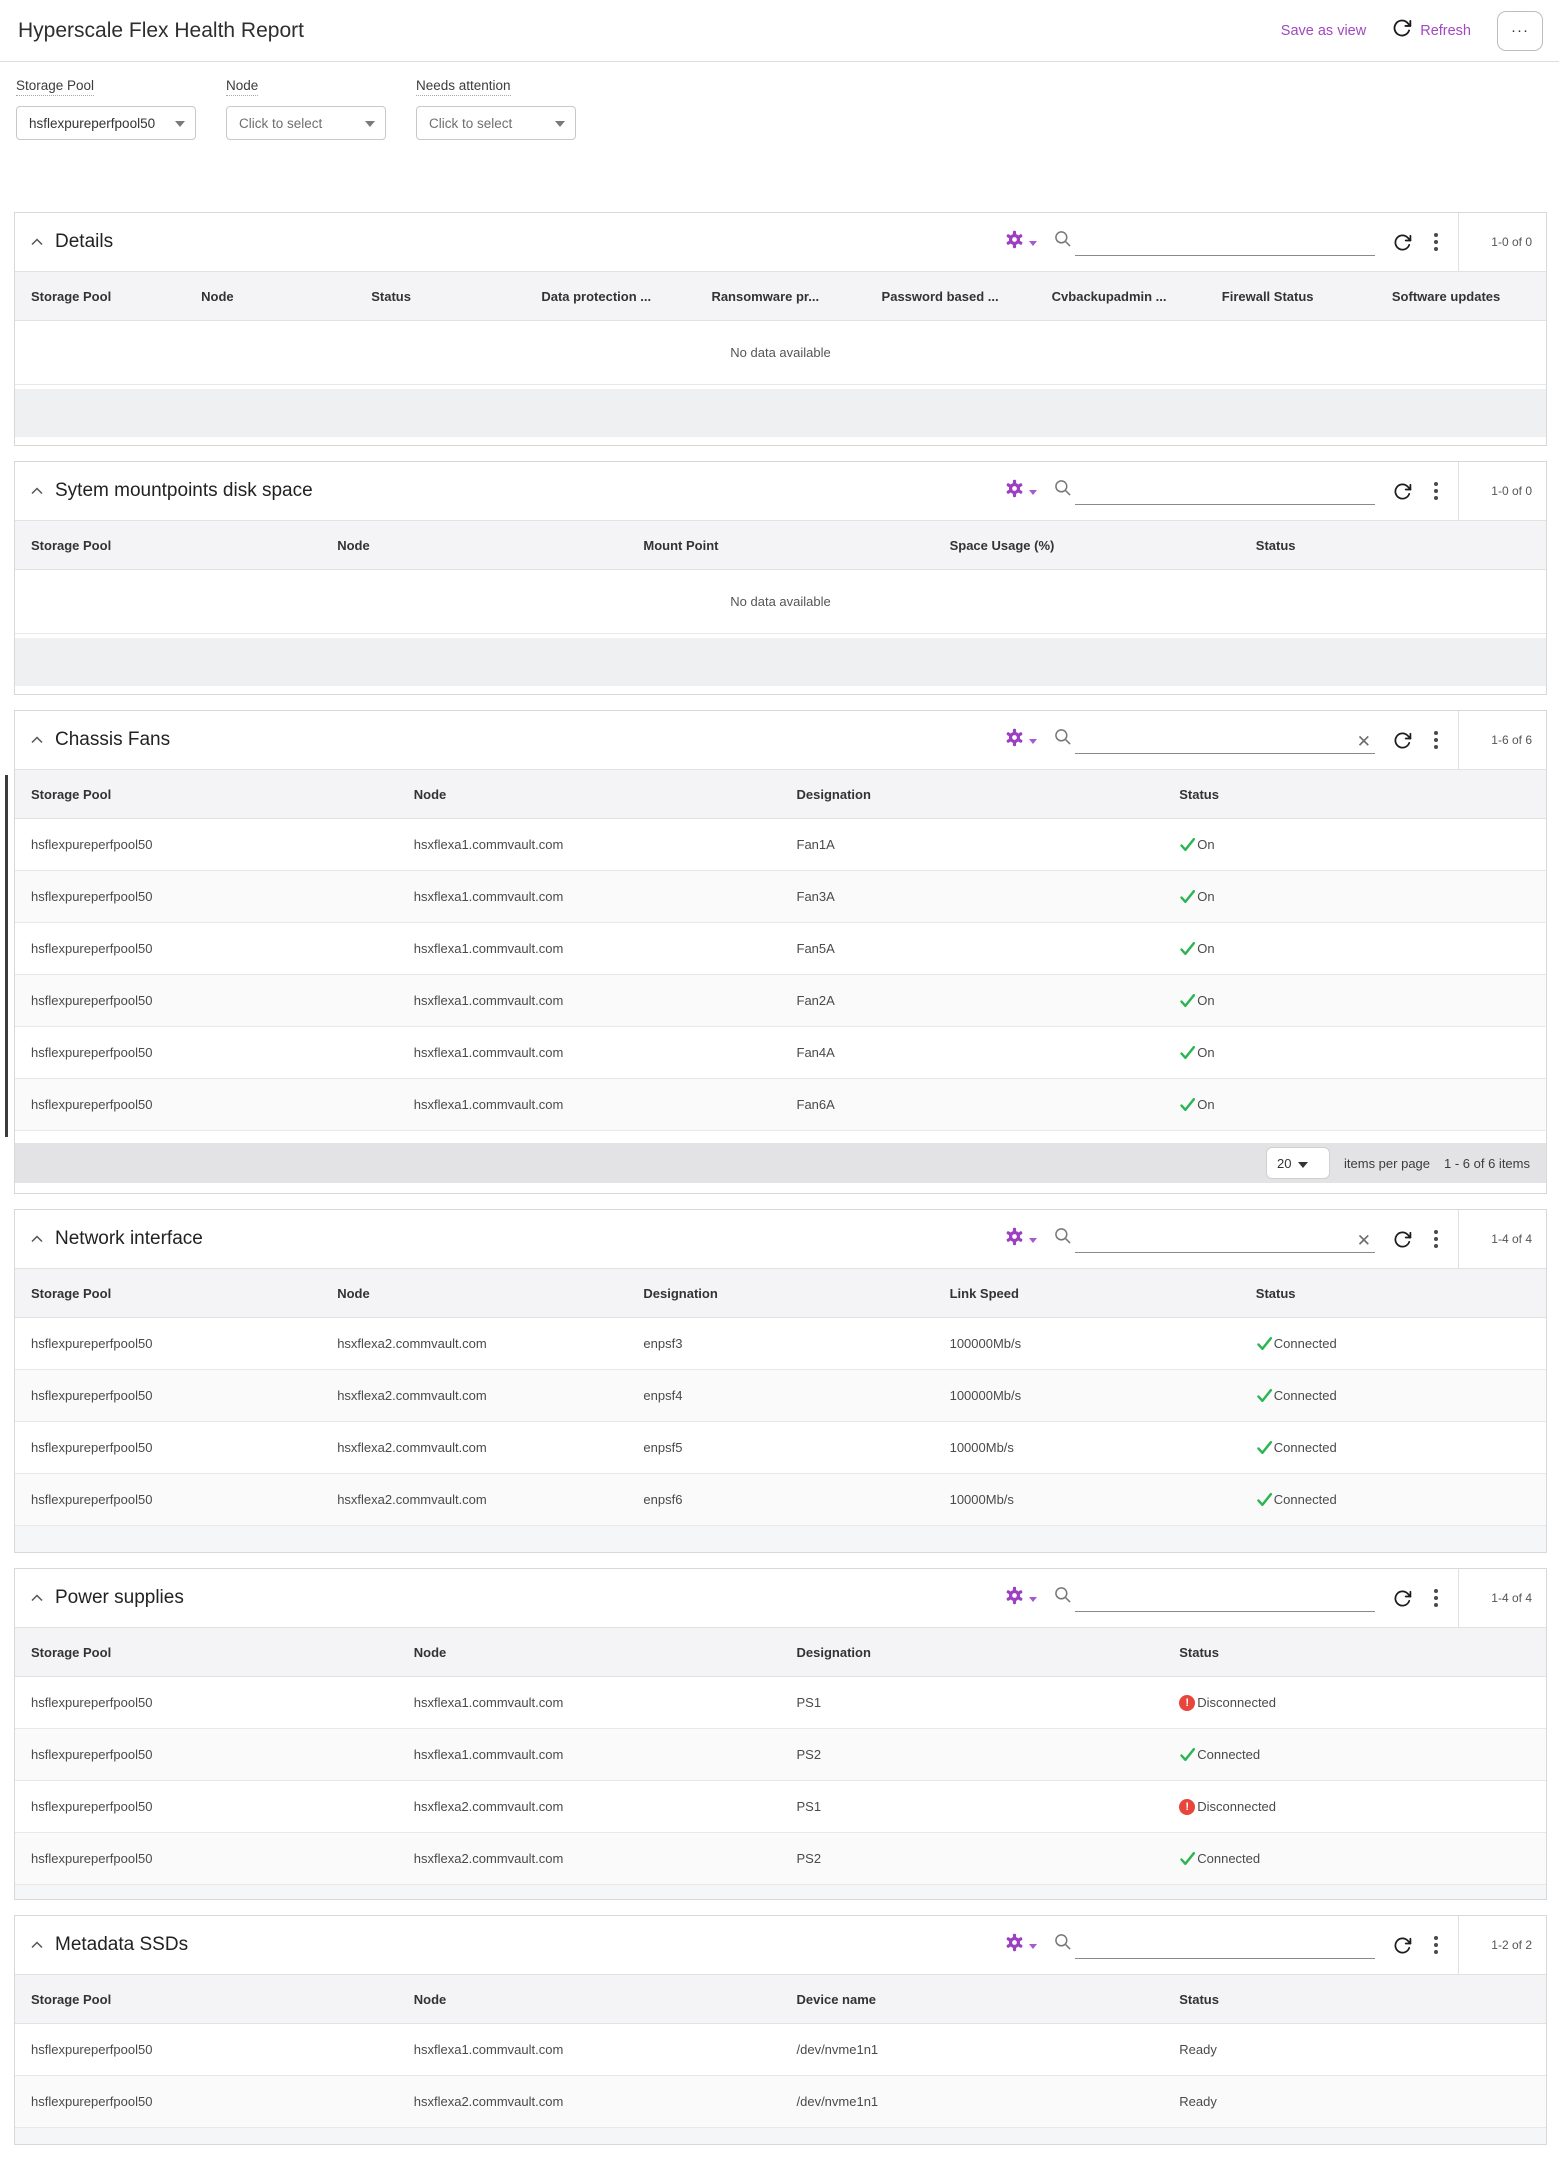  I want to click on column-header: Link Speed, so click(1087, 1293).